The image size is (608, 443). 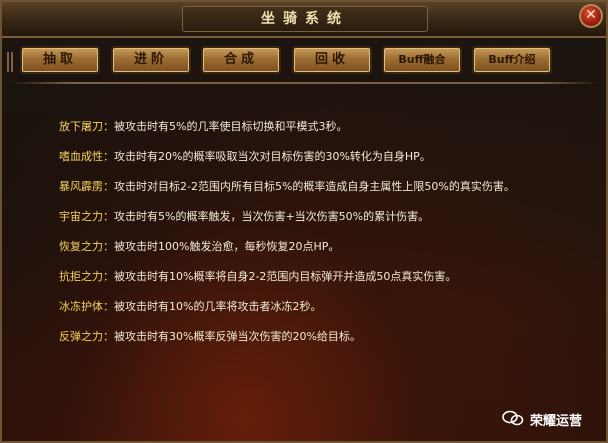 I want to click on list-item: 冰冻护体：被攻击时有10%的几率将攻击者冰冻2秒。, so click(x=324, y=307).